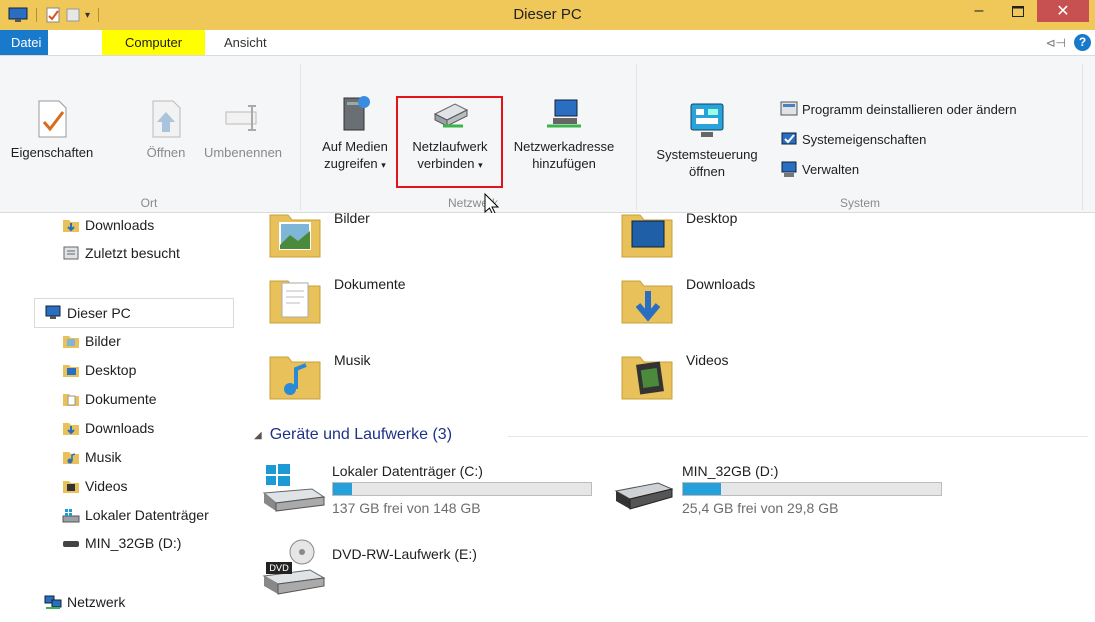 This screenshot has width=1095, height=622. I want to click on music-folder-icon, so click(295, 378).